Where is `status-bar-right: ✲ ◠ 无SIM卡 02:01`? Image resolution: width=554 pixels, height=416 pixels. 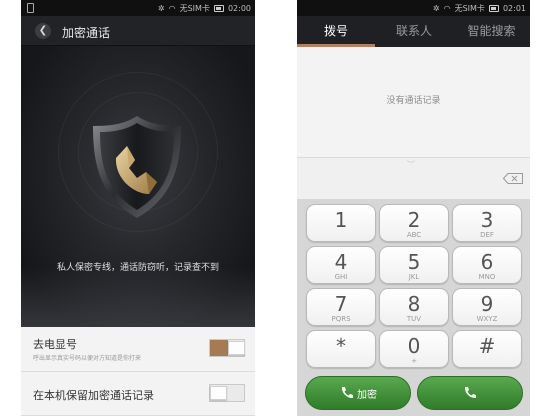
status-bar-right: ✲ ◠ 无SIM卡 02:01 is located at coordinates (479, 8).